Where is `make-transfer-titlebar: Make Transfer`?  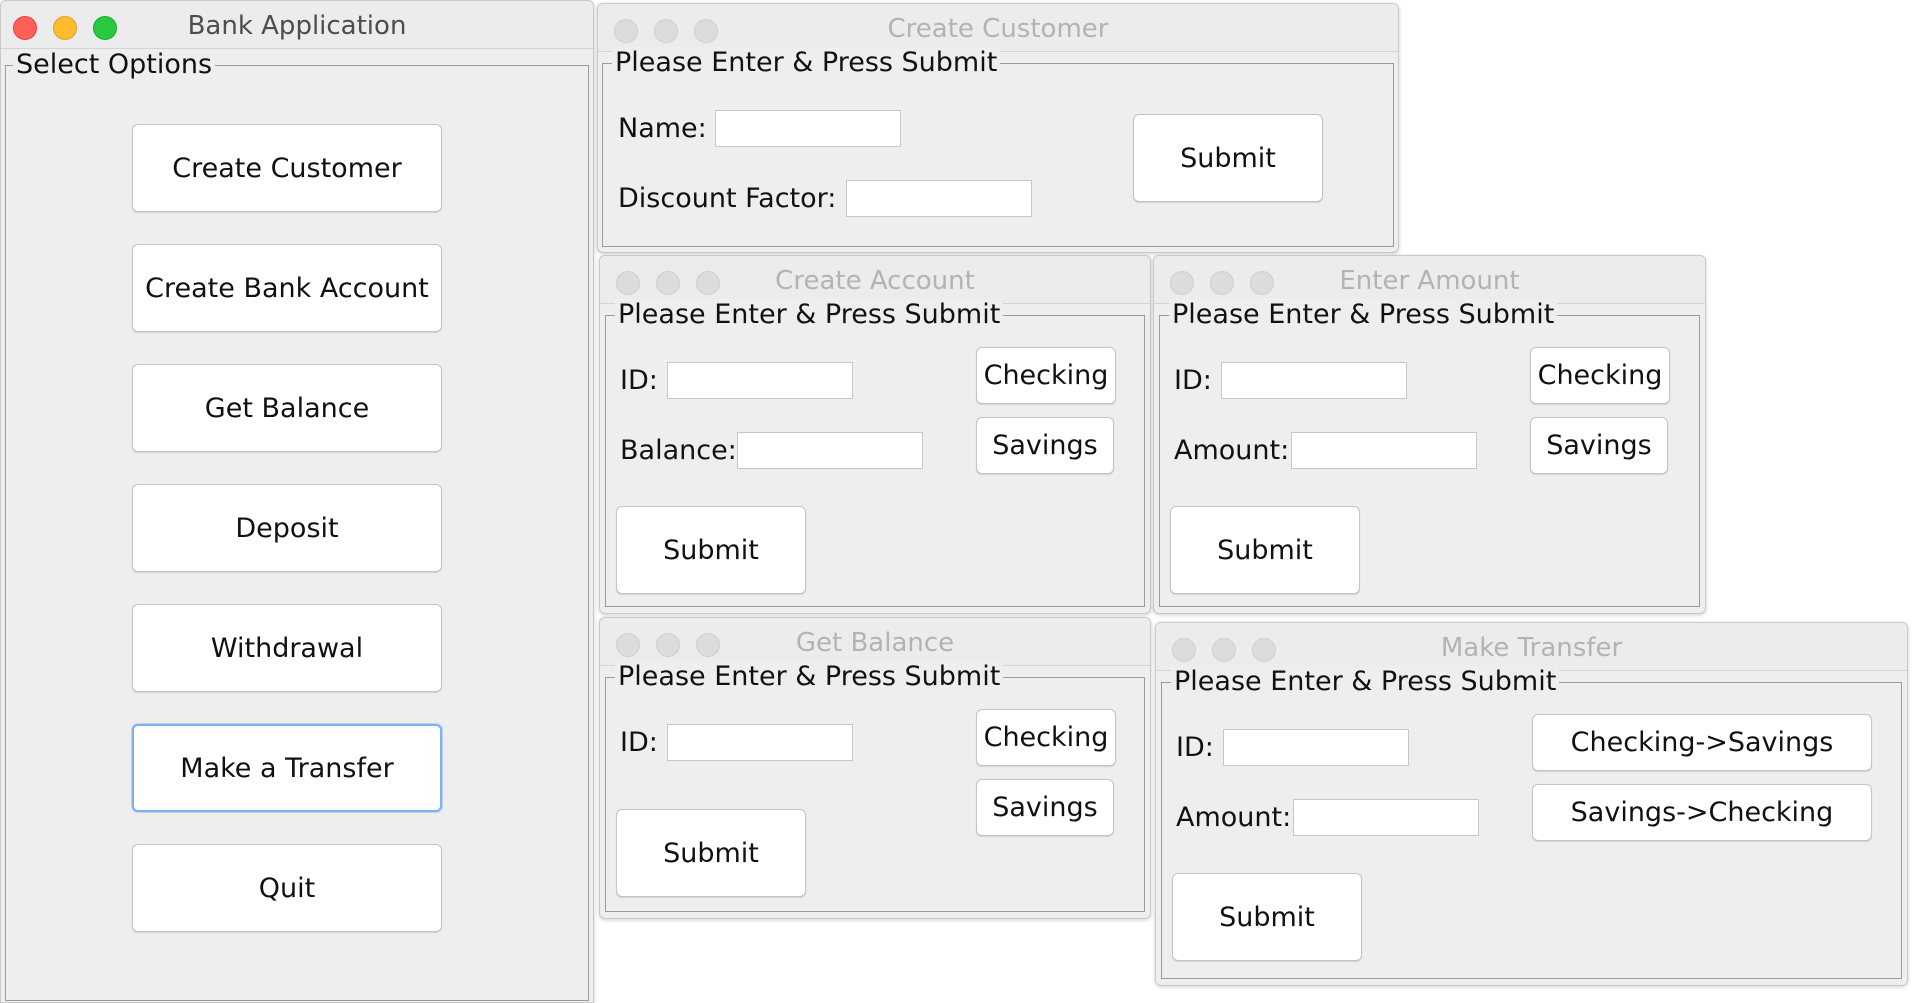 make-transfer-titlebar: Make Transfer is located at coordinates (1531, 647).